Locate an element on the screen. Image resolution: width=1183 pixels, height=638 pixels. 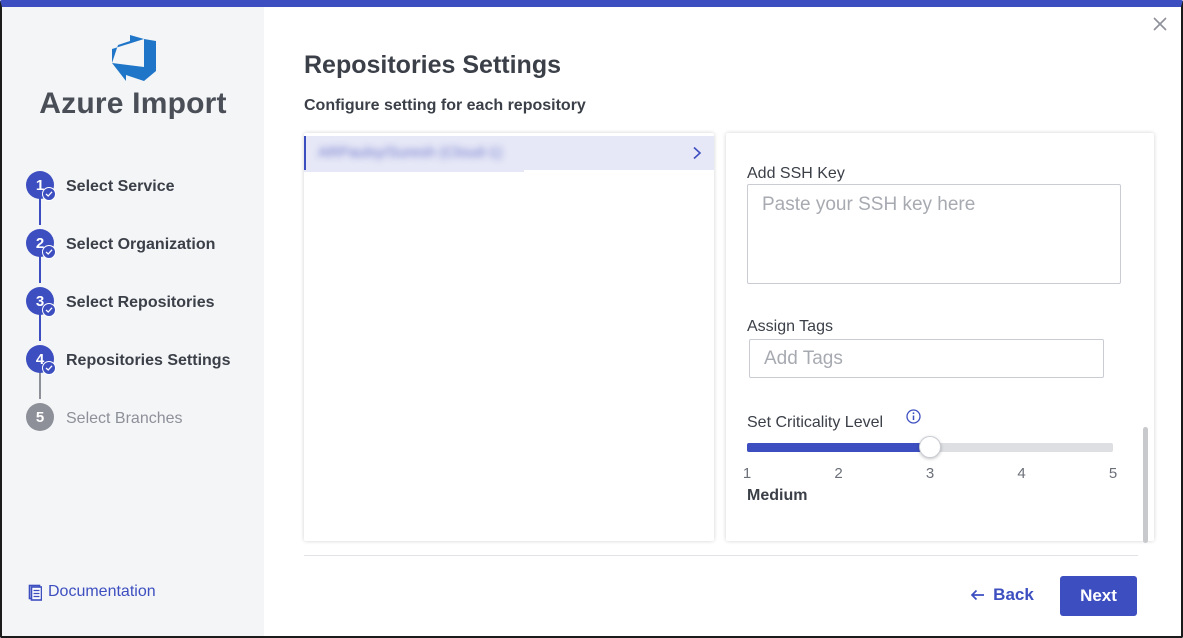
criticality-slider is located at coordinates (930, 448).